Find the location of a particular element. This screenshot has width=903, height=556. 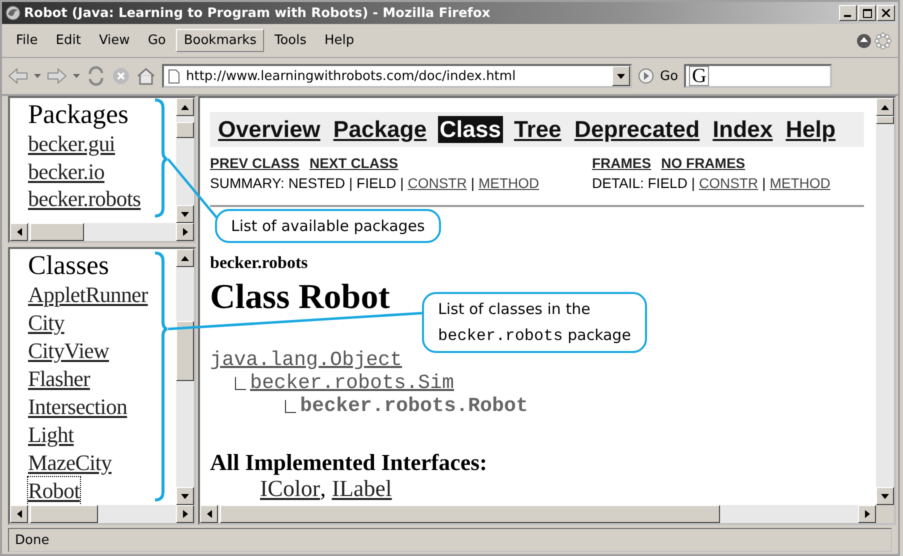

callout: List of available packages is located at coordinates (328, 226).